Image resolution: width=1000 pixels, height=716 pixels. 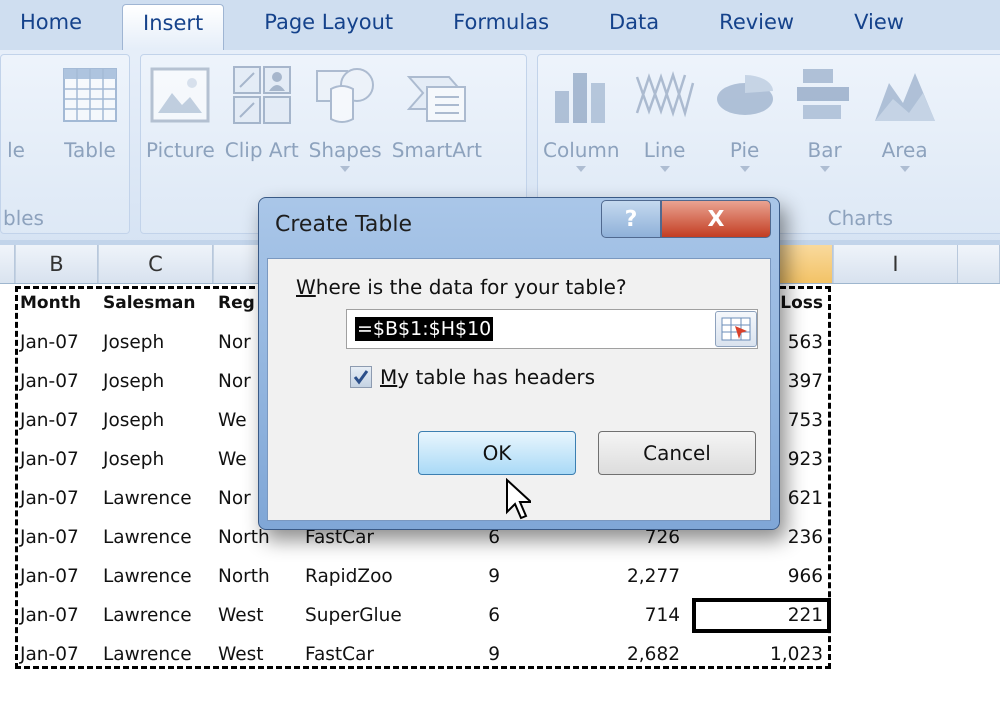 What do you see at coordinates (488, 377) in the screenshot?
I see `checkbox-label: My table has headers` at bounding box center [488, 377].